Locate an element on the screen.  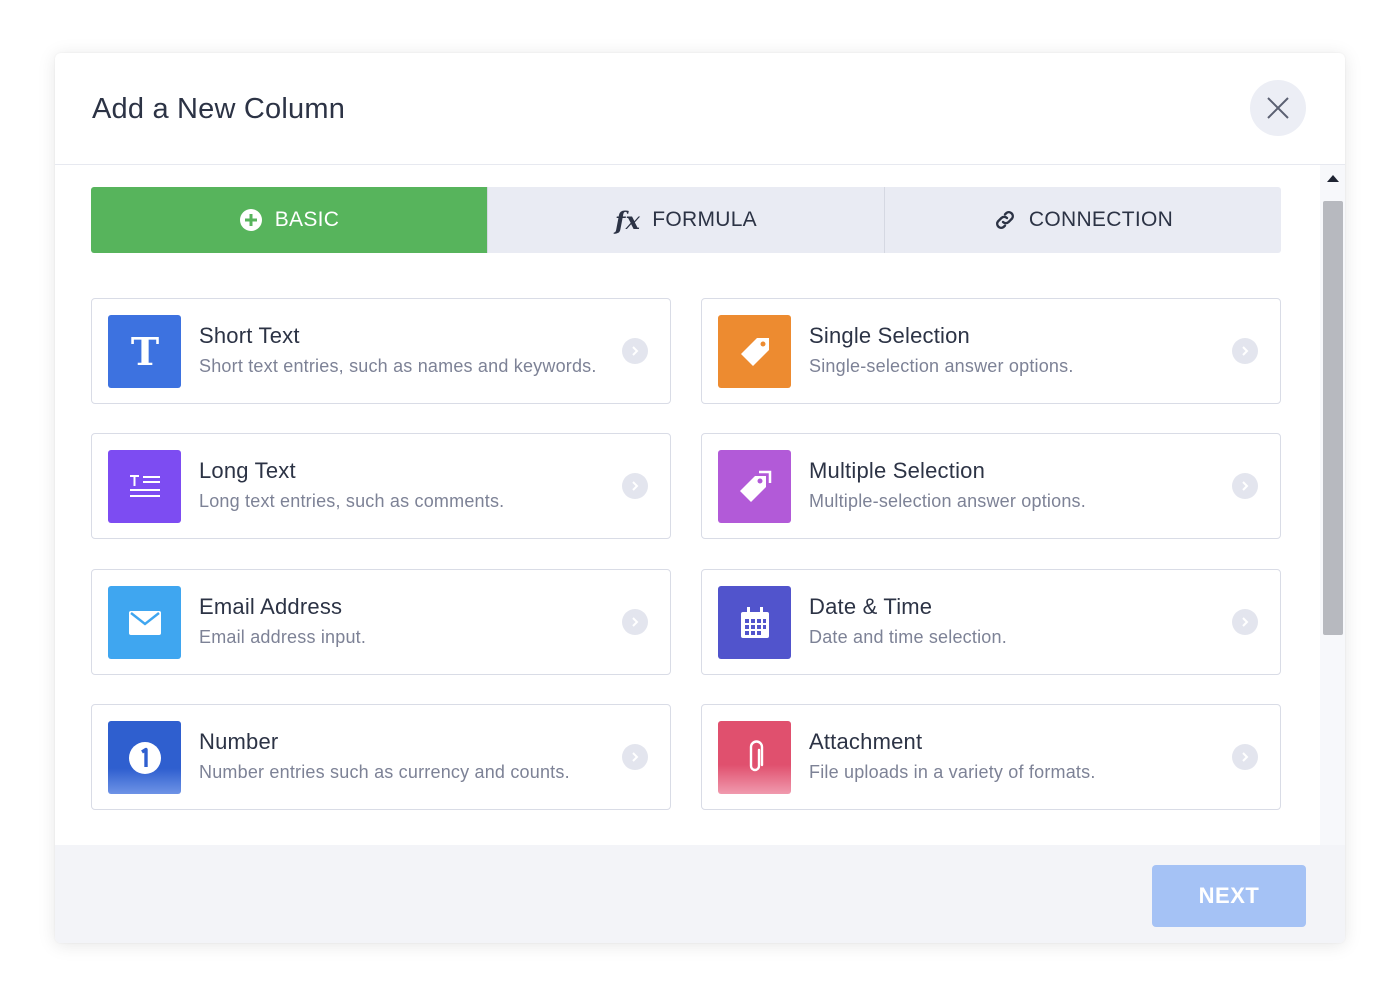
card-title: Short Text is located at coordinates (249, 335).